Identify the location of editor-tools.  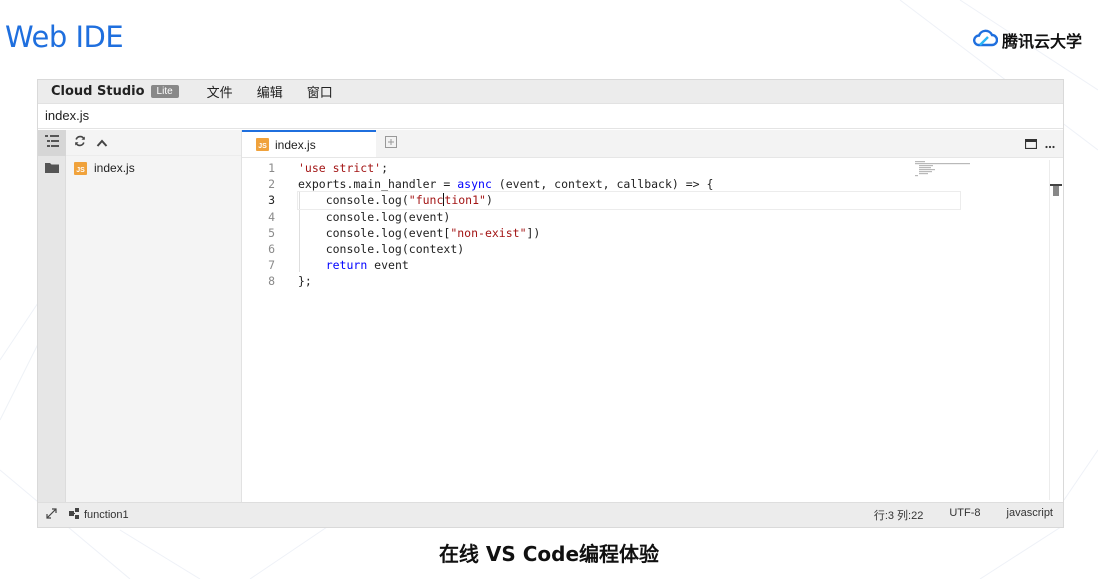
(1039, 145).